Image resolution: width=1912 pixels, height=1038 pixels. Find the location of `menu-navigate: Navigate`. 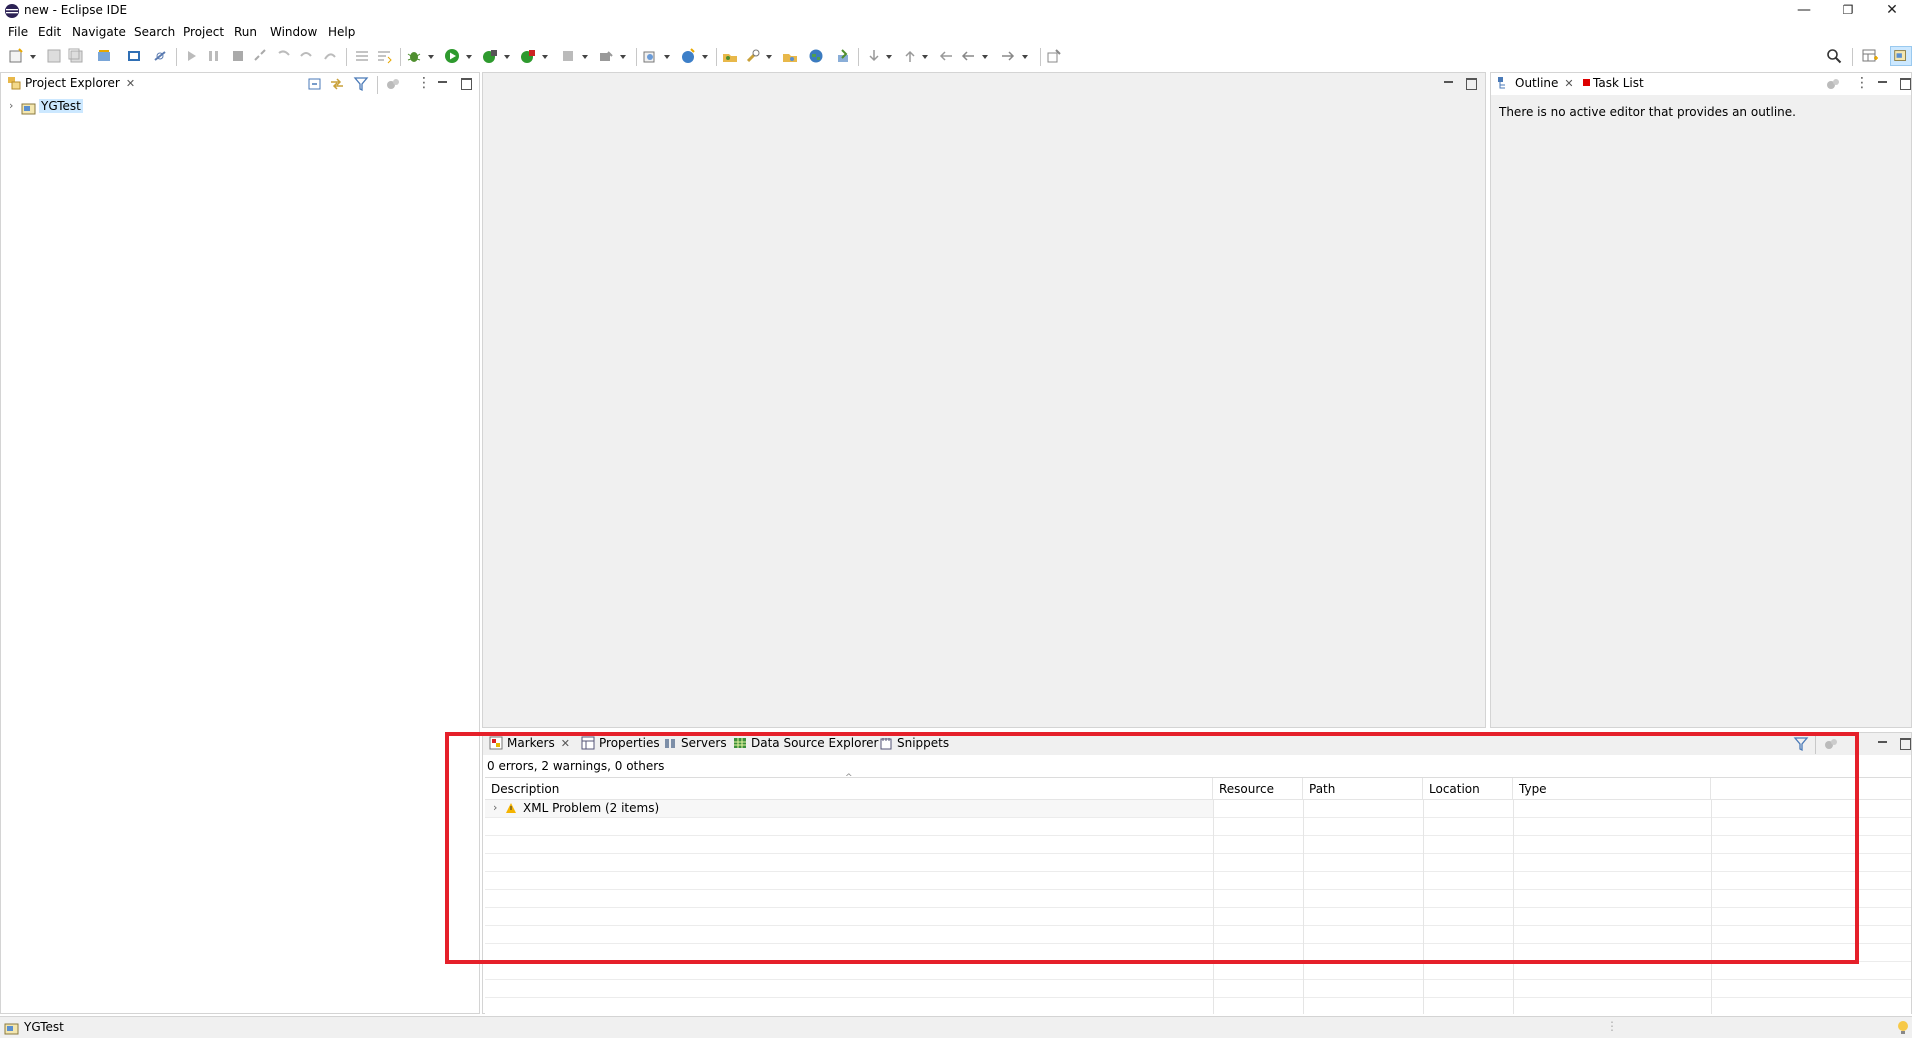

menu-navigate: Navigate is located at coordinates (99, 32).